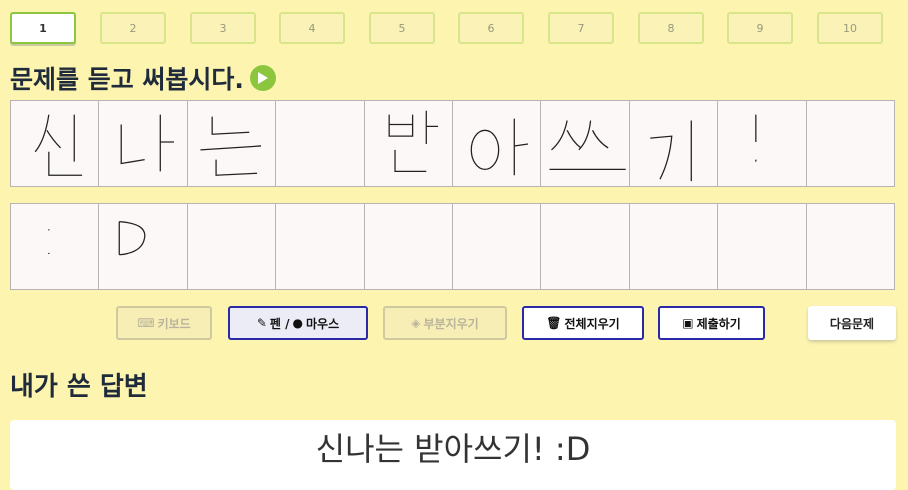 Image resolution: width=908 pixels, height=490 pixels. Describe the element at coordinates (760, 28) in the screenshot. I see `tab-9: 9` at that location.